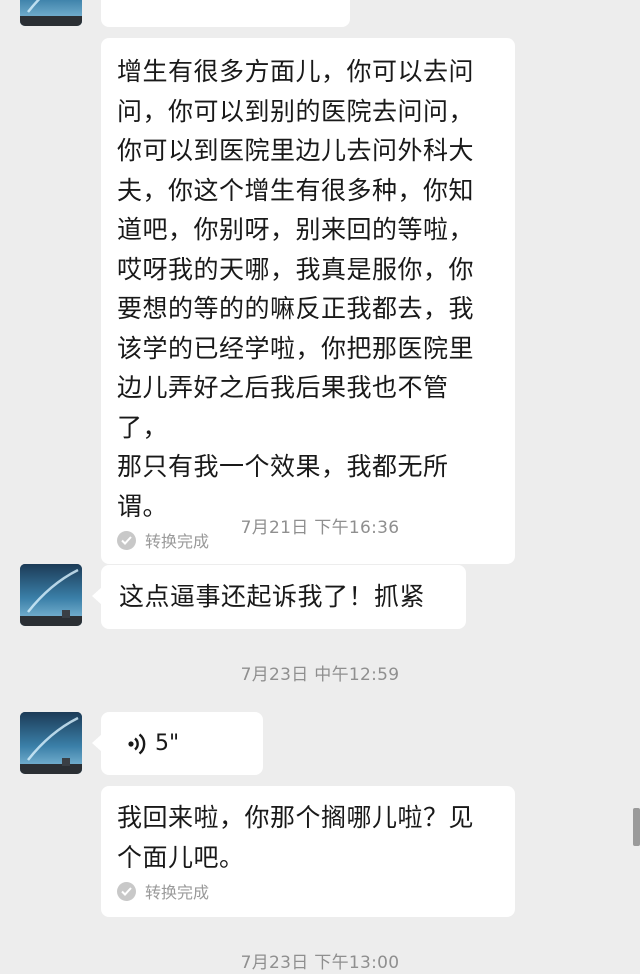 The width and height of the screenshot is (640, 974). I want to click on message-bubble: 我回来啦，你那个搁哪儿啦？见 个面儿吧。 转换完成, so click(308, 851).